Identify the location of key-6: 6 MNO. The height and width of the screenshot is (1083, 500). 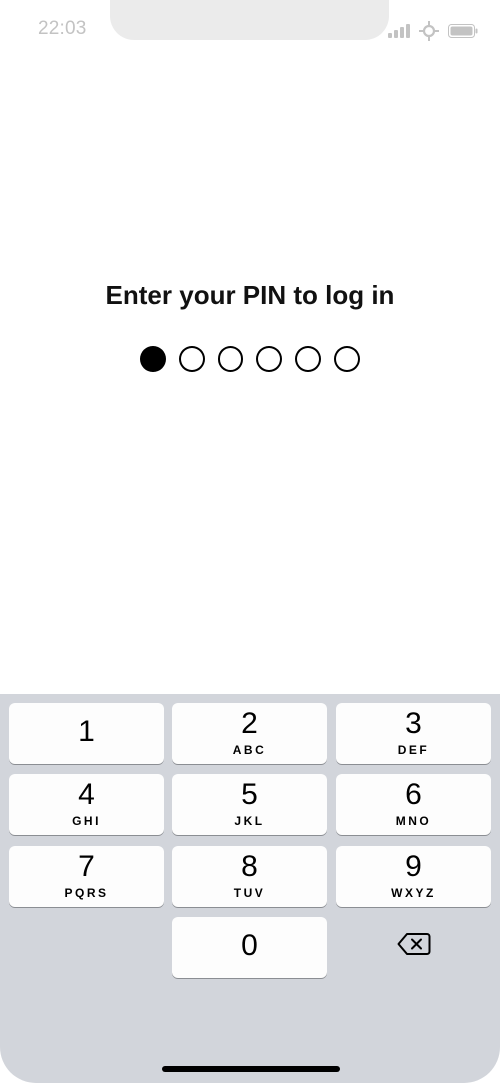
(413, 804).